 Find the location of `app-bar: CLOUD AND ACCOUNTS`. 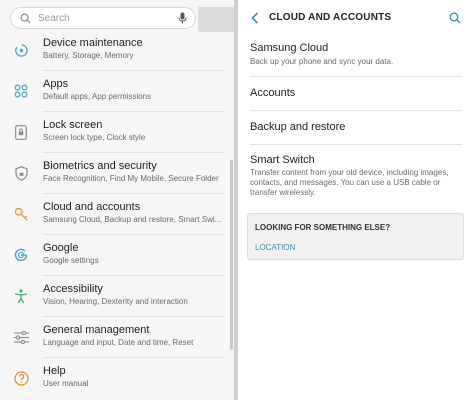

app-bar: CLOUD AND ACCOUNTS is located at coordinates (355, 18).